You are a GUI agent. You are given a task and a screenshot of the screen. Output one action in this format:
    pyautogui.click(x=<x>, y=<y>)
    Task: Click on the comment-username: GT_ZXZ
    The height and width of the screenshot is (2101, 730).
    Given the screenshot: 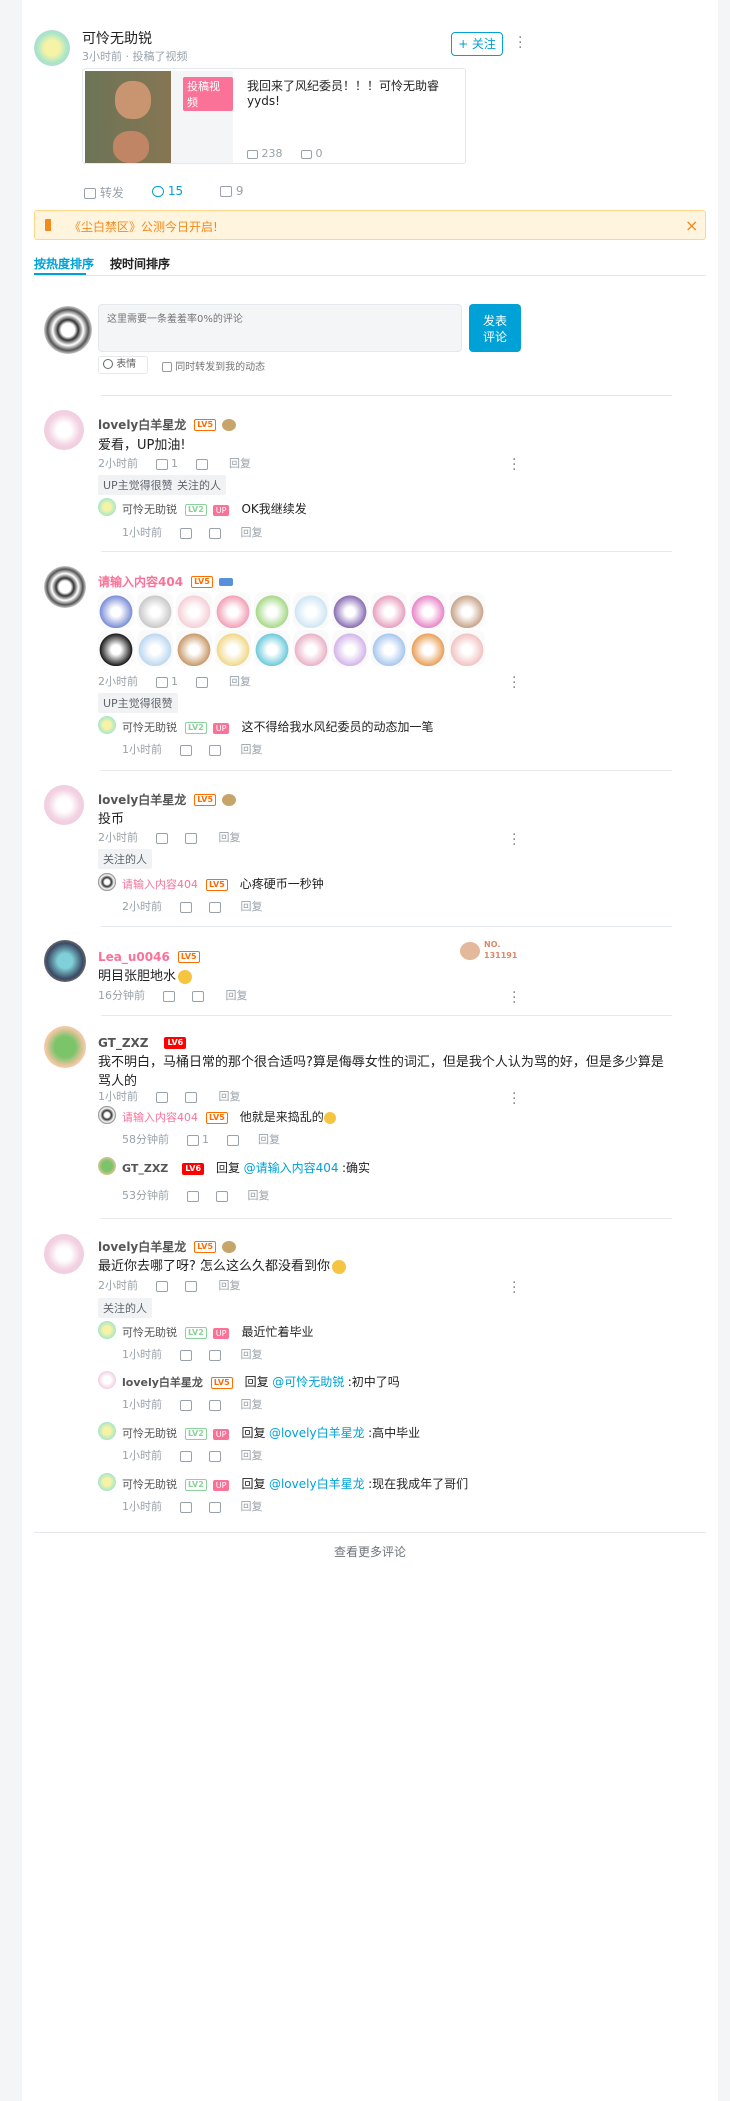 What is the action you would take?
    pyautogui.click(x=123, y=1043)
    